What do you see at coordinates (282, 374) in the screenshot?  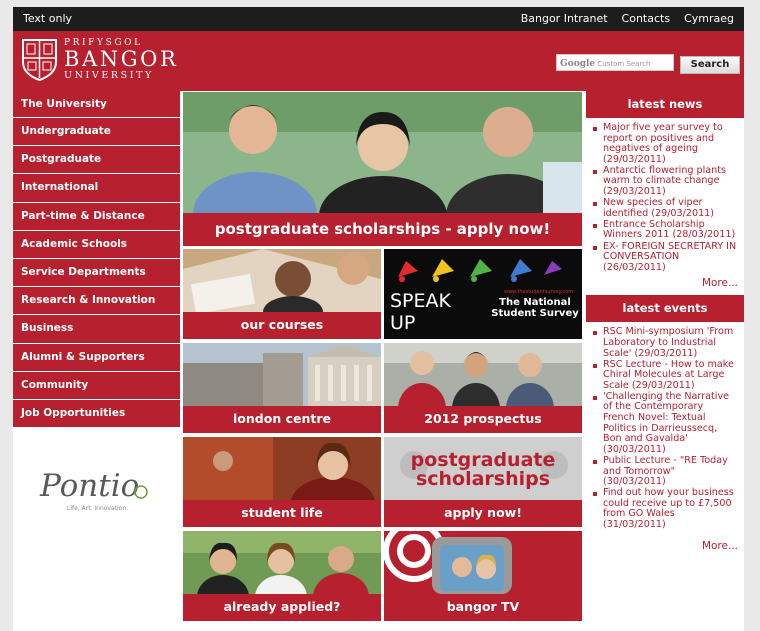 I see `london-photo` at bounding box center [282, 374].